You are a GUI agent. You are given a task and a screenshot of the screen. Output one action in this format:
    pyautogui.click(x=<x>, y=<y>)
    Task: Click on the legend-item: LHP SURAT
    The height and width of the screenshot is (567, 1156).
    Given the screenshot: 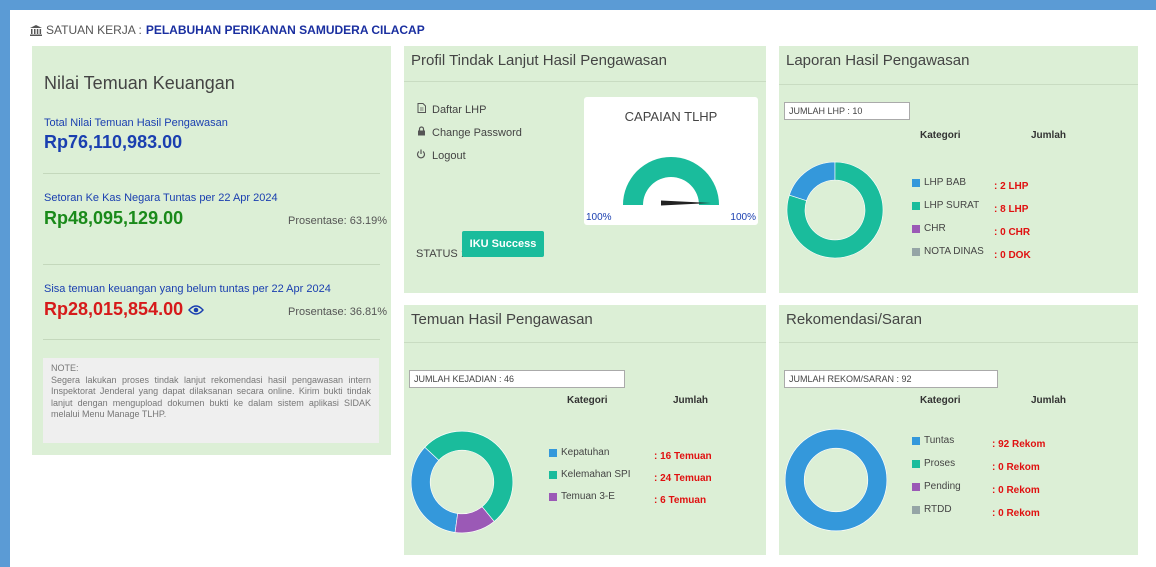 What is the action you would take?
    pyautogui.click(x=945, y=205)
    